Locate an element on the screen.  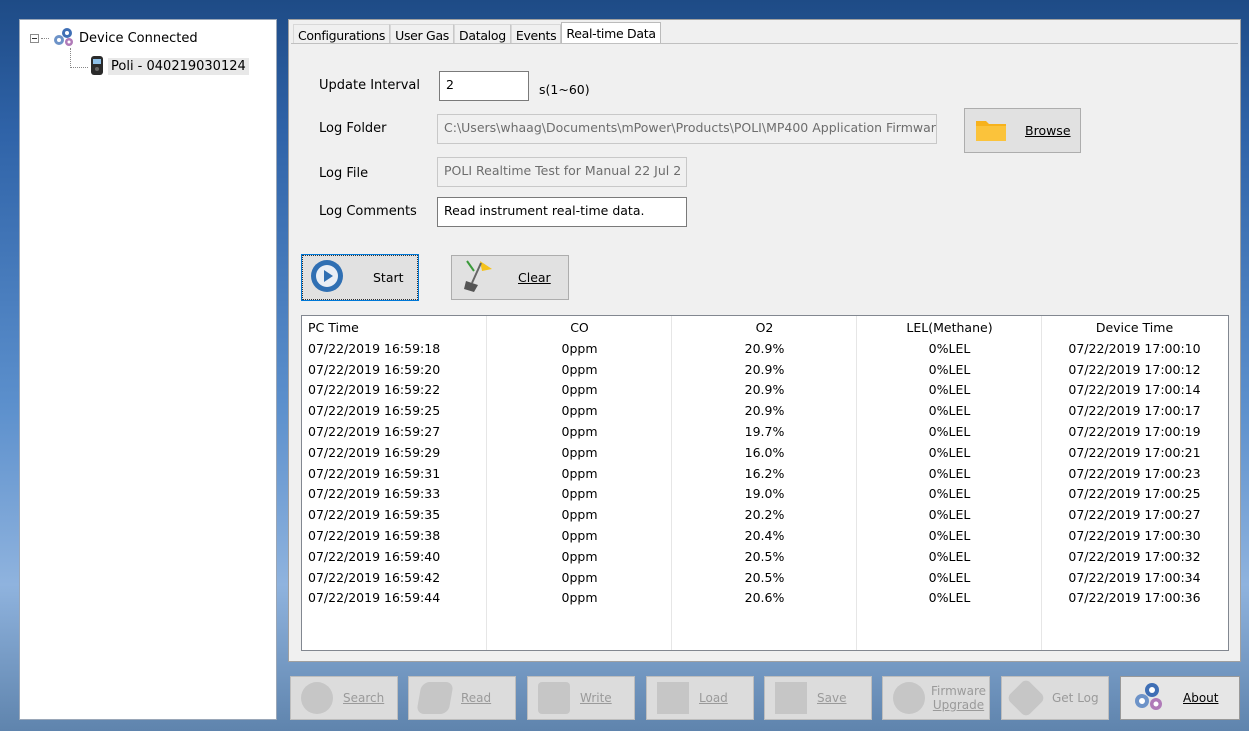
firmware-upgrade-button: Firmware Upgrade is located at coordinates (936, 698).